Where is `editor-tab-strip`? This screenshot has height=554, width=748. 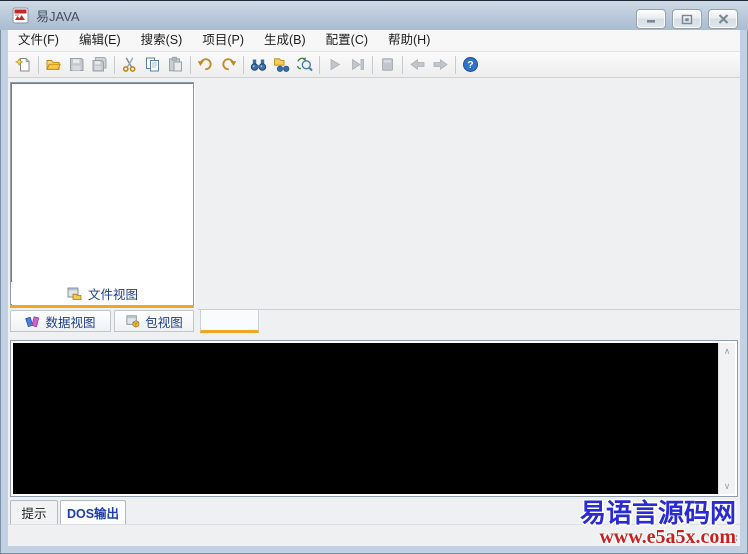
editor-tab-strip is located at coordinates (469, 309).